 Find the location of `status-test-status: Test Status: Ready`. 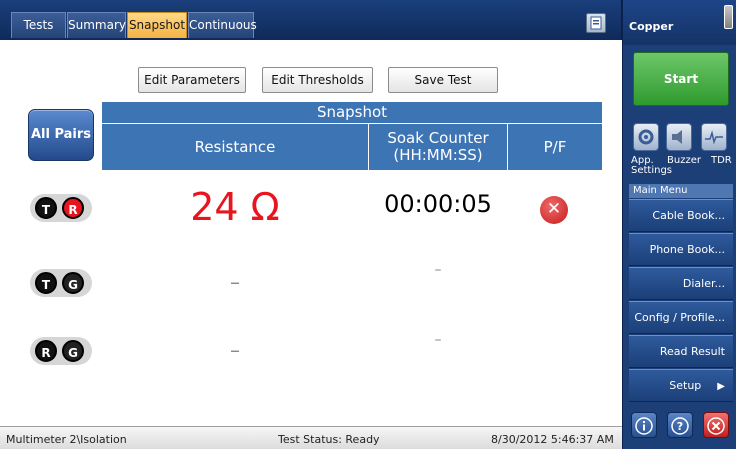

status-test-status: Test Status: Ready is located at coordinates (329, 439).